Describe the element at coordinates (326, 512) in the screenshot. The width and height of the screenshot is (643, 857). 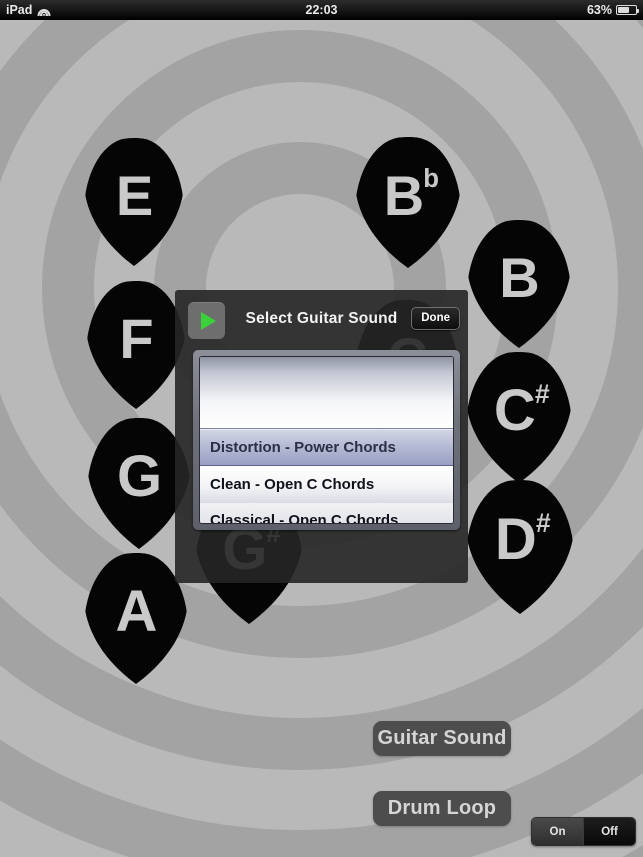
I see `picker-option-classical: Classical - Open C Chords` at that location.